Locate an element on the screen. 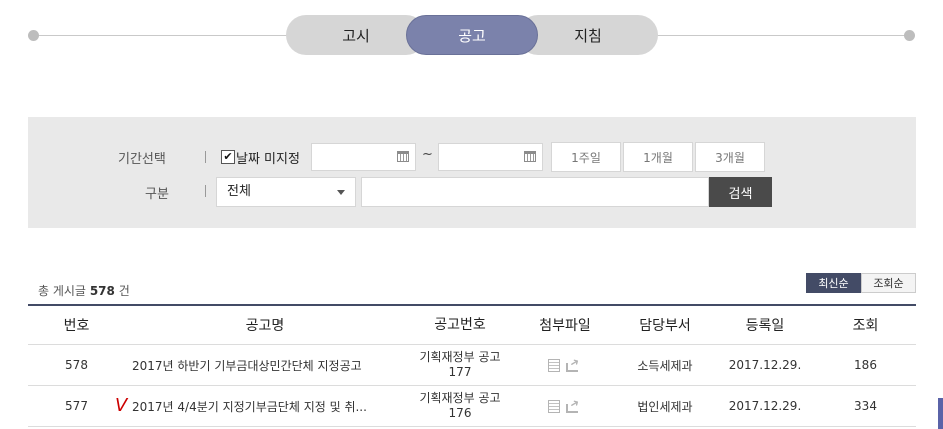  total-number: 578 is located at coordinates (102, 291).